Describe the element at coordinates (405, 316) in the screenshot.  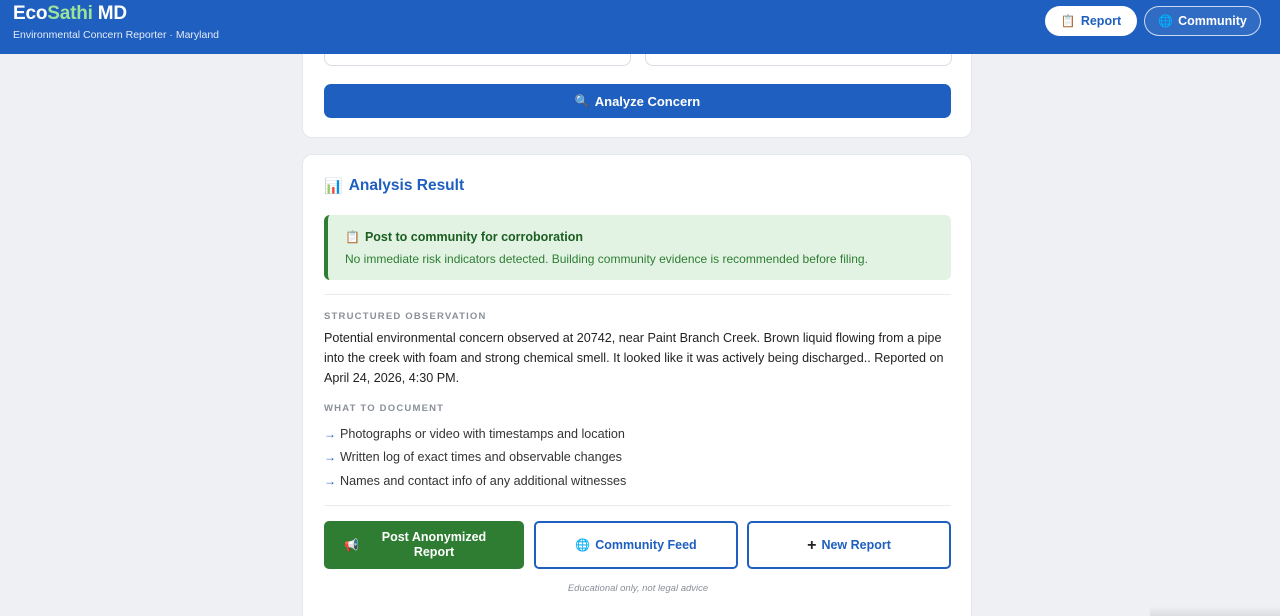
I see `observation-label: STRUCTURED OBSERVATION` at that location.